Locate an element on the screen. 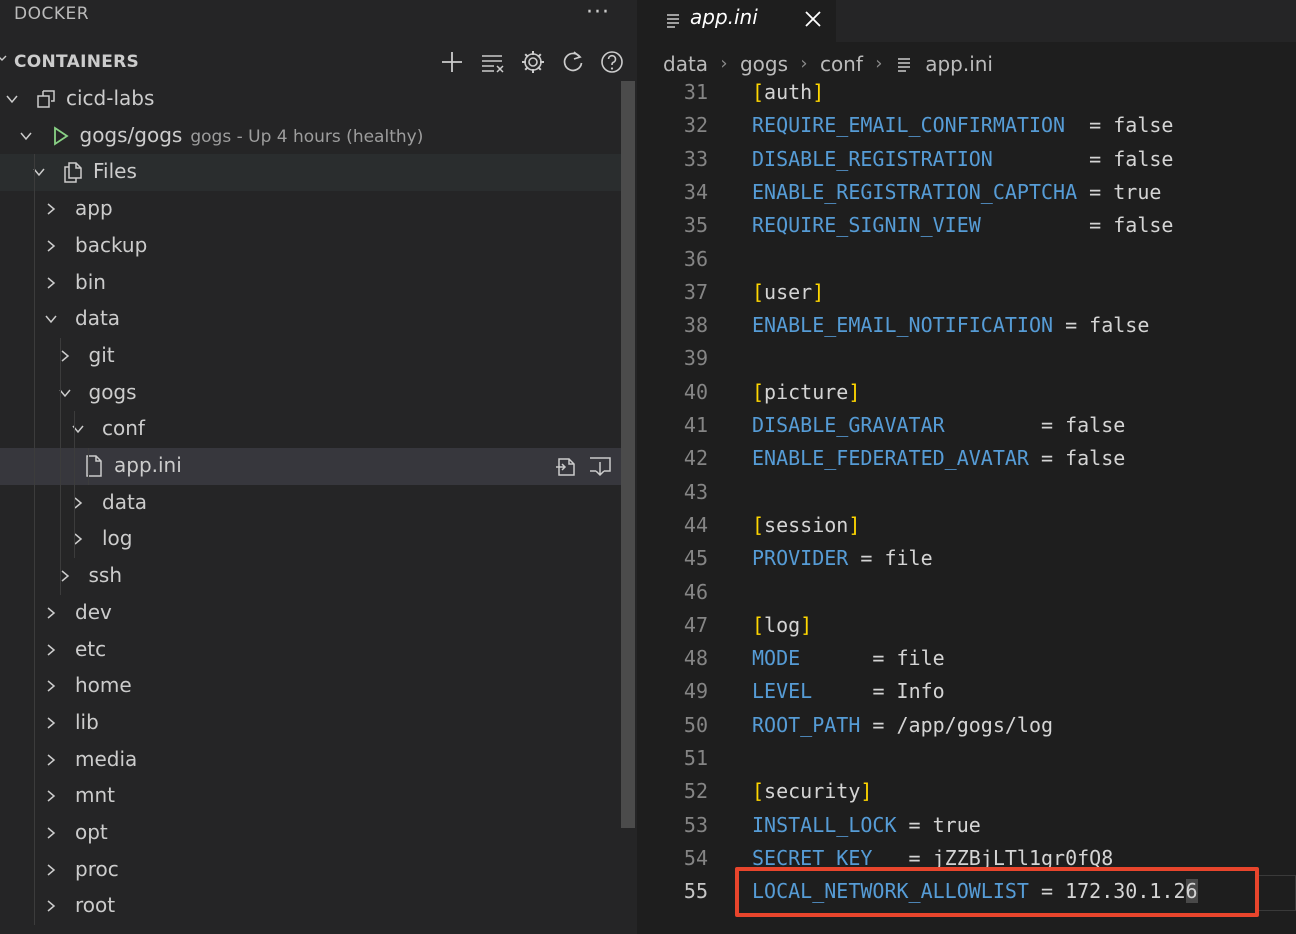 The height and width of the screenshot is (934, 1296). current-line-indicator is located at coordinates (1275, 893).